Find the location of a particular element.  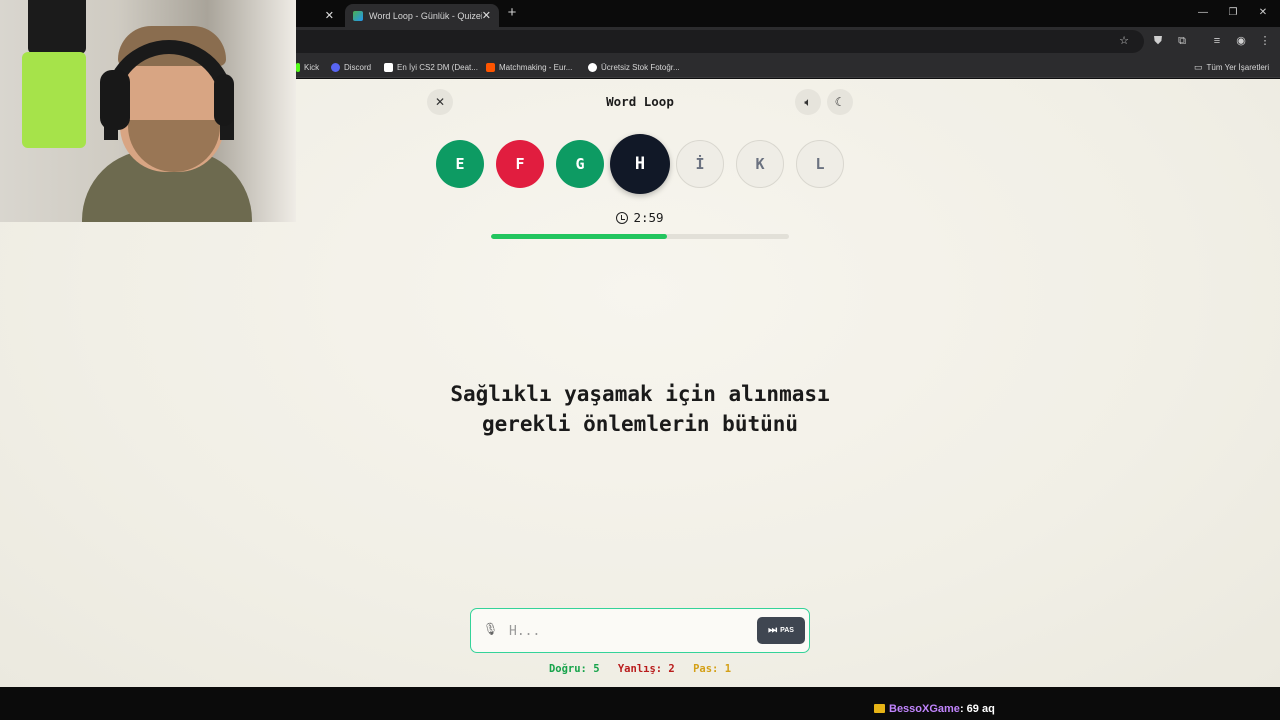

skip-icon: ⏭︎ is located at coordinates (773, 630).